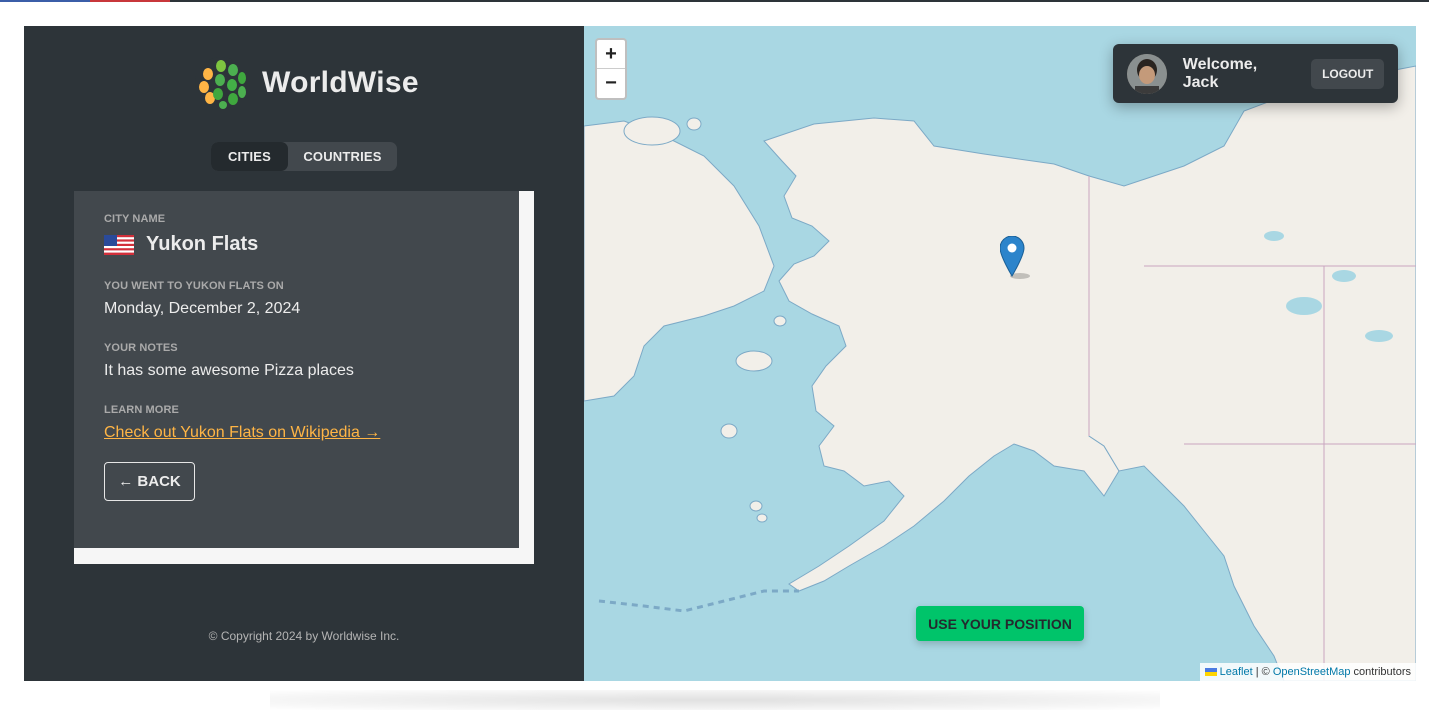  What do you see at coordinates (611, 83) in the screenshot?
I see `zoom-out-button: −` at bounding box center [611, 83].